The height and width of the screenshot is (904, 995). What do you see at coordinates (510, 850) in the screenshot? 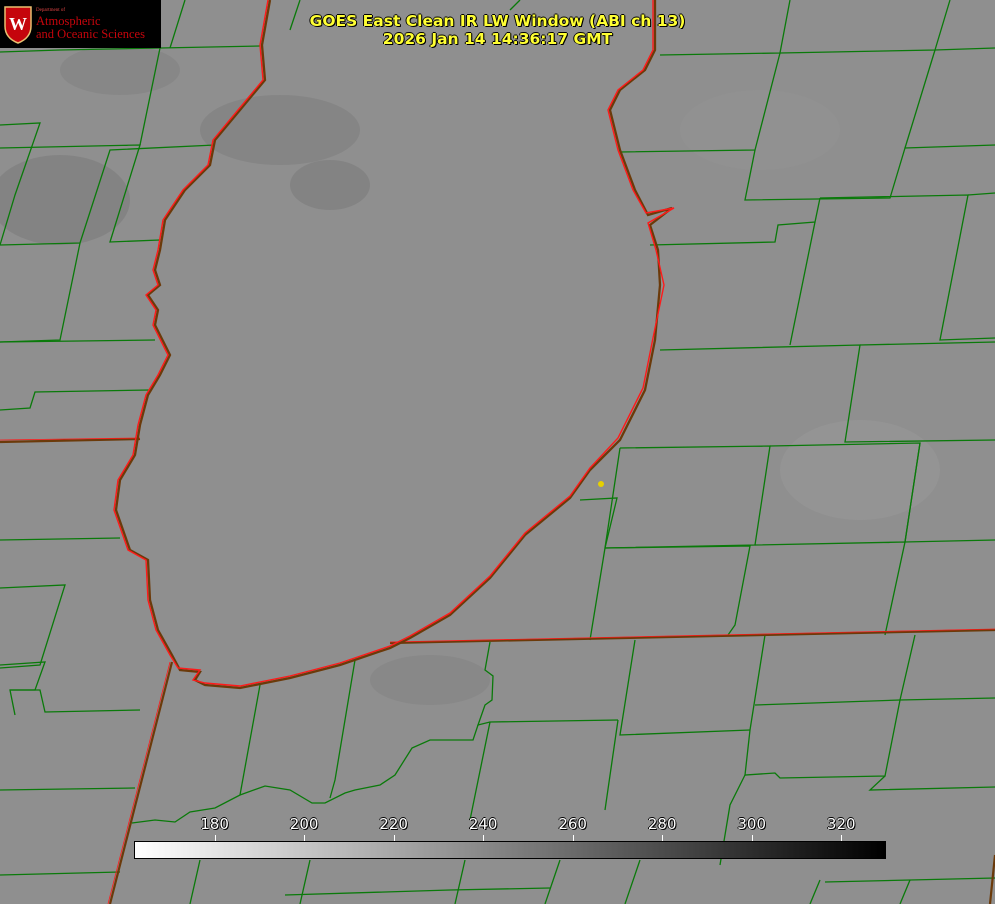
I see `temperature-colorbar` at bounding box center [510, 850].